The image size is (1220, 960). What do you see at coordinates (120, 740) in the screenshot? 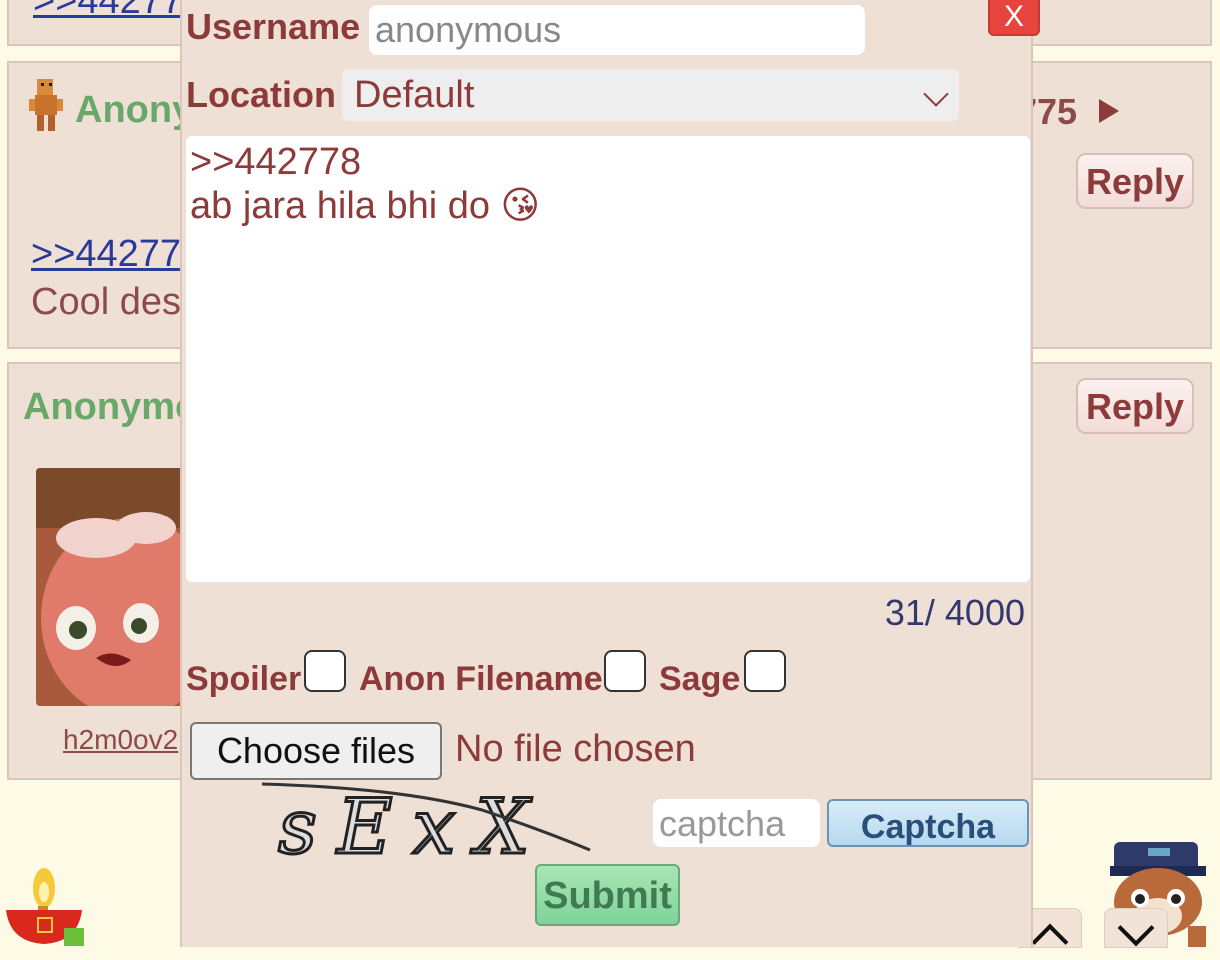
I see `file-name-link: h2m0ov2` at bounding box center [120, 740].